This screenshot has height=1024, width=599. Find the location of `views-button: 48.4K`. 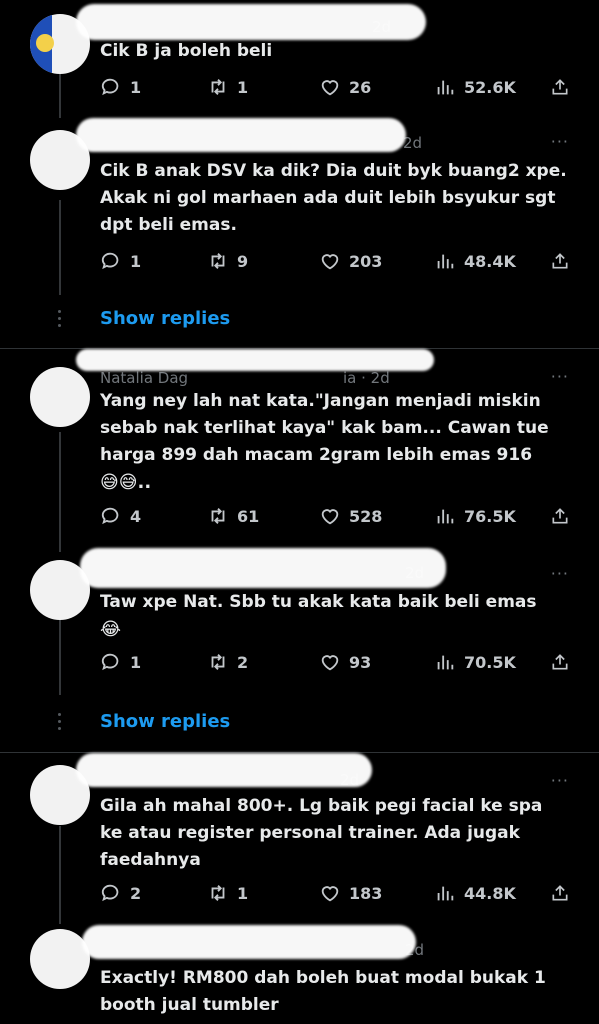

views-button: 48.4K is located at coordinates (492, 261).